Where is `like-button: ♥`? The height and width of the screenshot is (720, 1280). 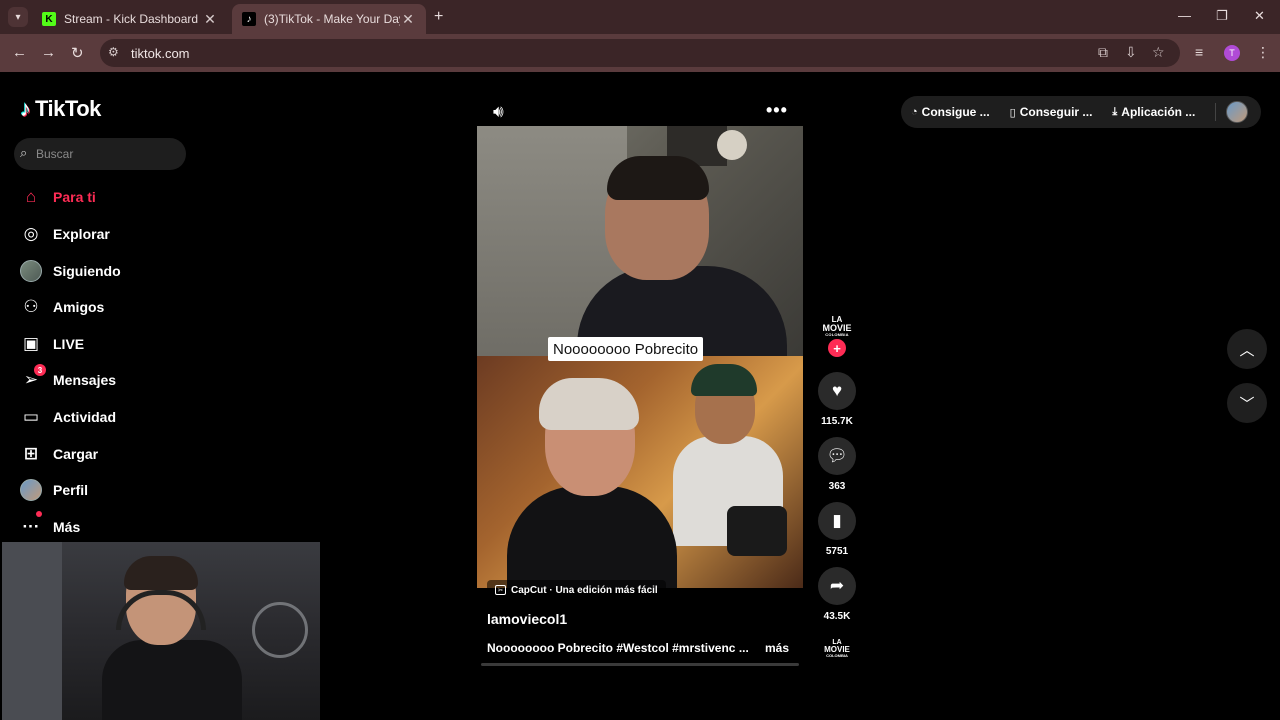 like-button: ♥ is located at coordinates (837, 391).